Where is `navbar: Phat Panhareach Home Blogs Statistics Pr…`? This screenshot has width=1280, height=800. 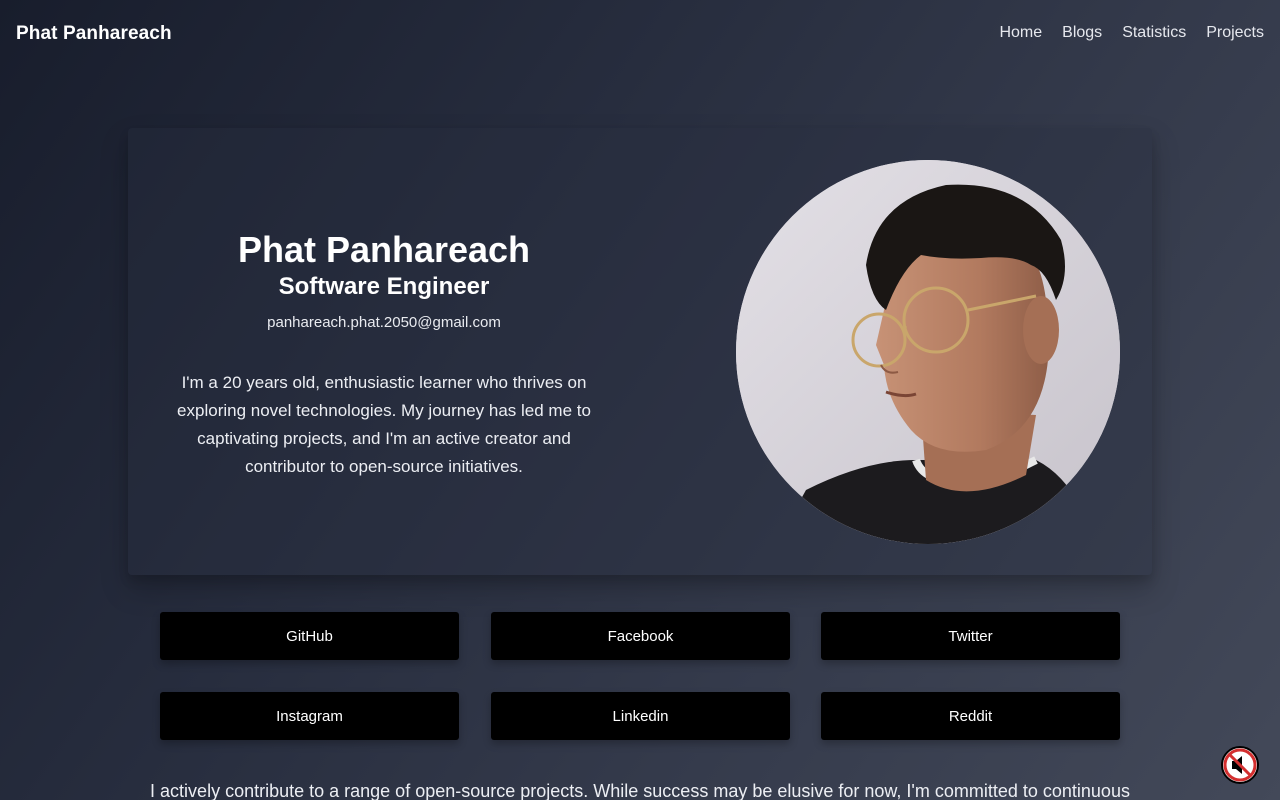
navbar: Phat Panhareach Home Blogs Statistics Pr… is located at coordinates (640, 34).